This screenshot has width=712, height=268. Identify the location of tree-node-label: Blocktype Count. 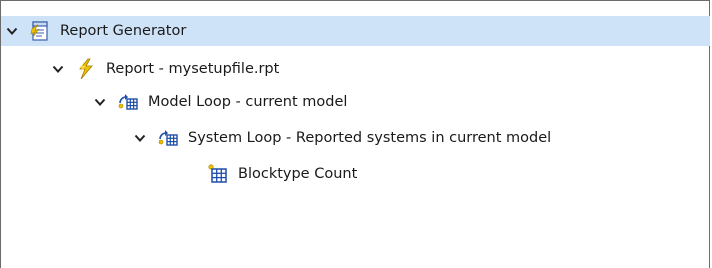
(298, 174).